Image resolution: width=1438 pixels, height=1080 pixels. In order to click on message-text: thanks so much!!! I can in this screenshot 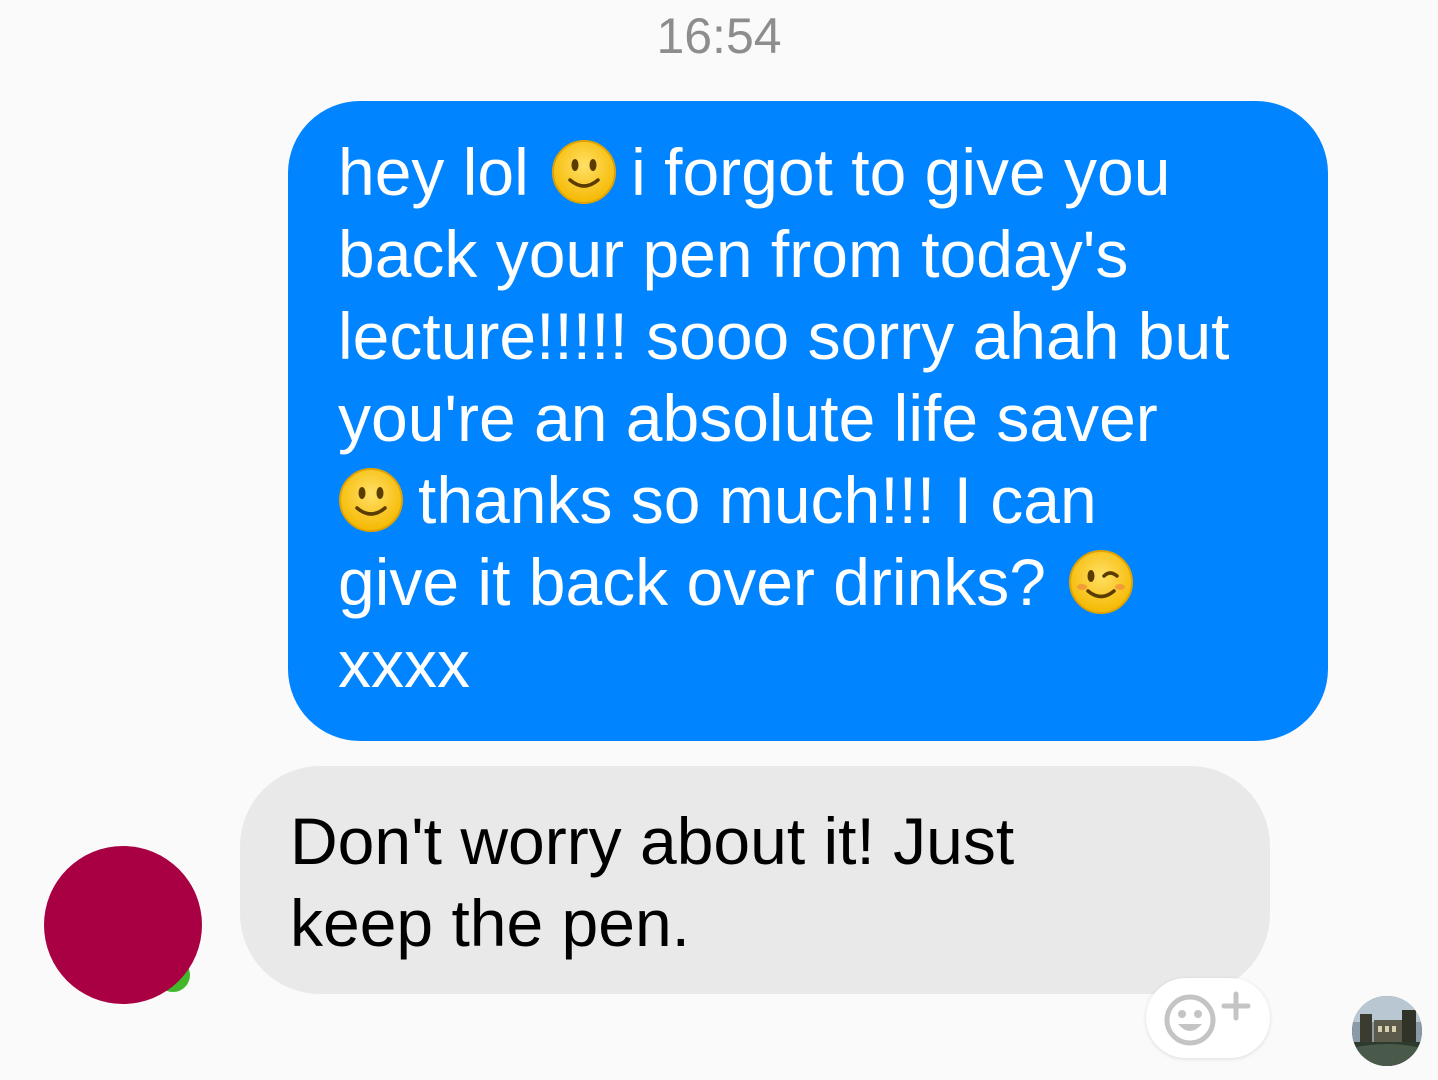, I will do `click(757, 500)`.